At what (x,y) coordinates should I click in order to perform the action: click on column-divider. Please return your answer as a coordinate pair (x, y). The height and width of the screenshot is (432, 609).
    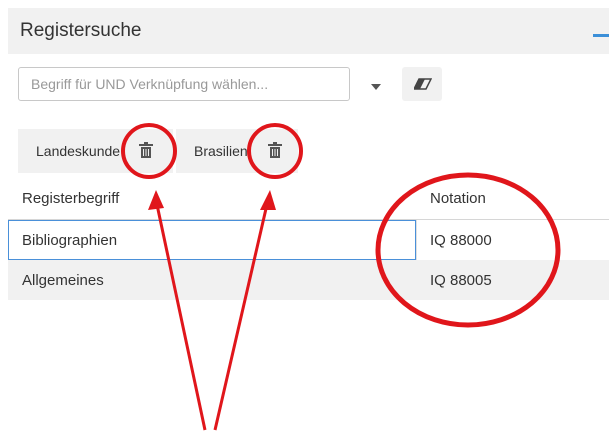
    Looking at the image, I should click on (416, 240).